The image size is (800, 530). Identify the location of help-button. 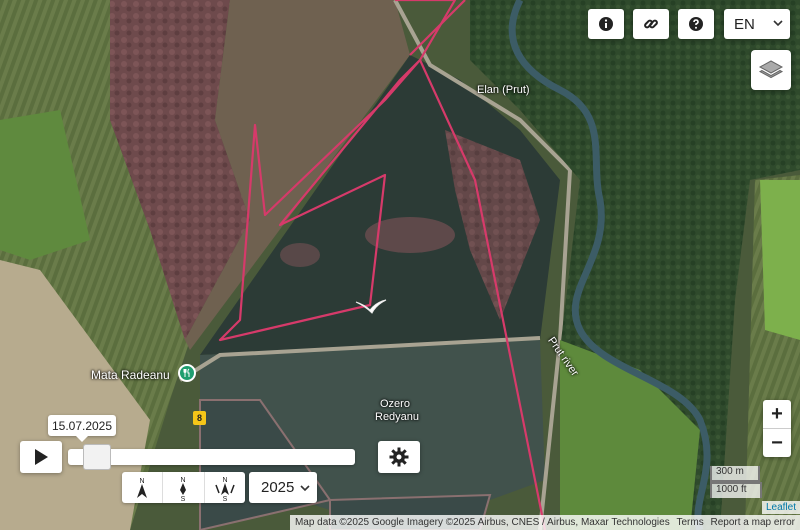
(696, 24).